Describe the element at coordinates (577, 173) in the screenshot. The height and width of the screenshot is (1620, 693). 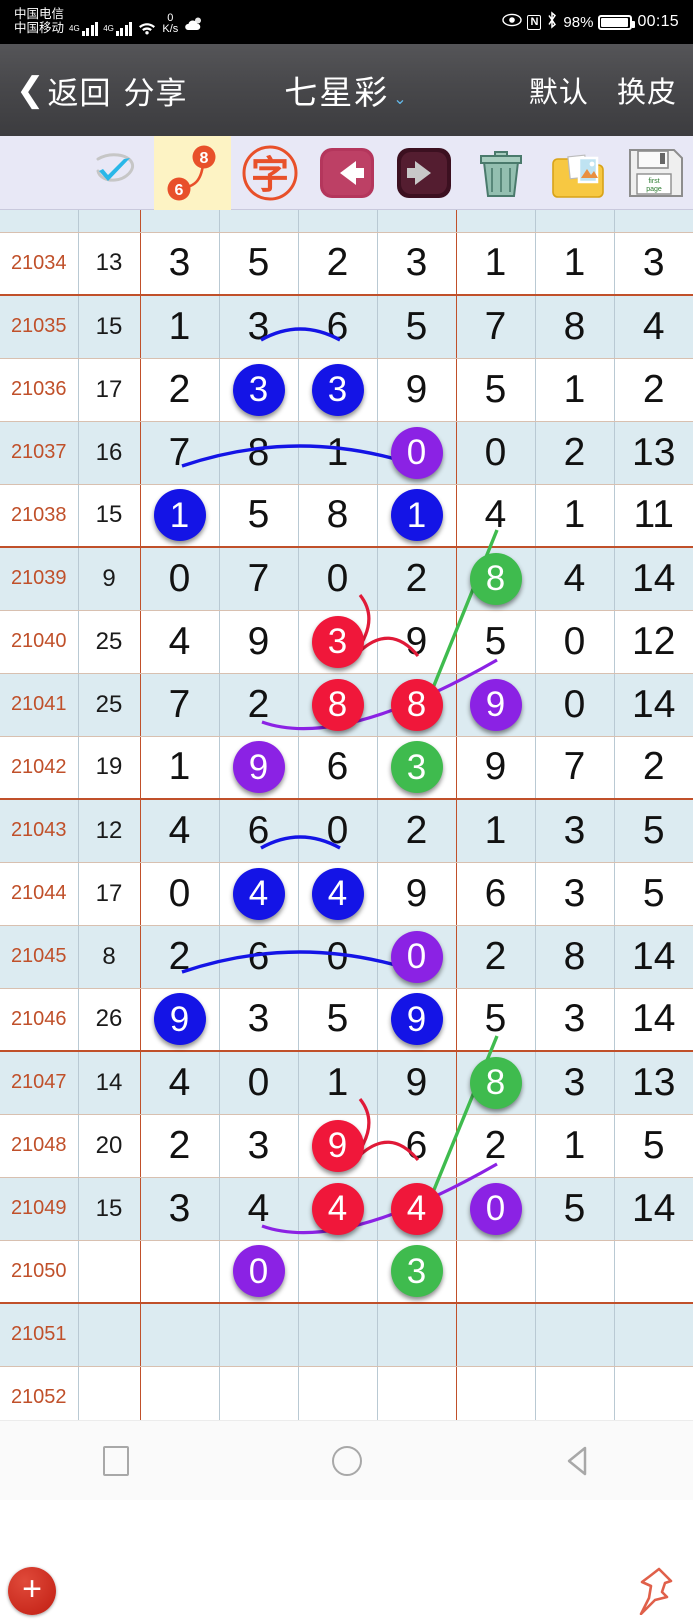
I see `gallery-button` at that location.